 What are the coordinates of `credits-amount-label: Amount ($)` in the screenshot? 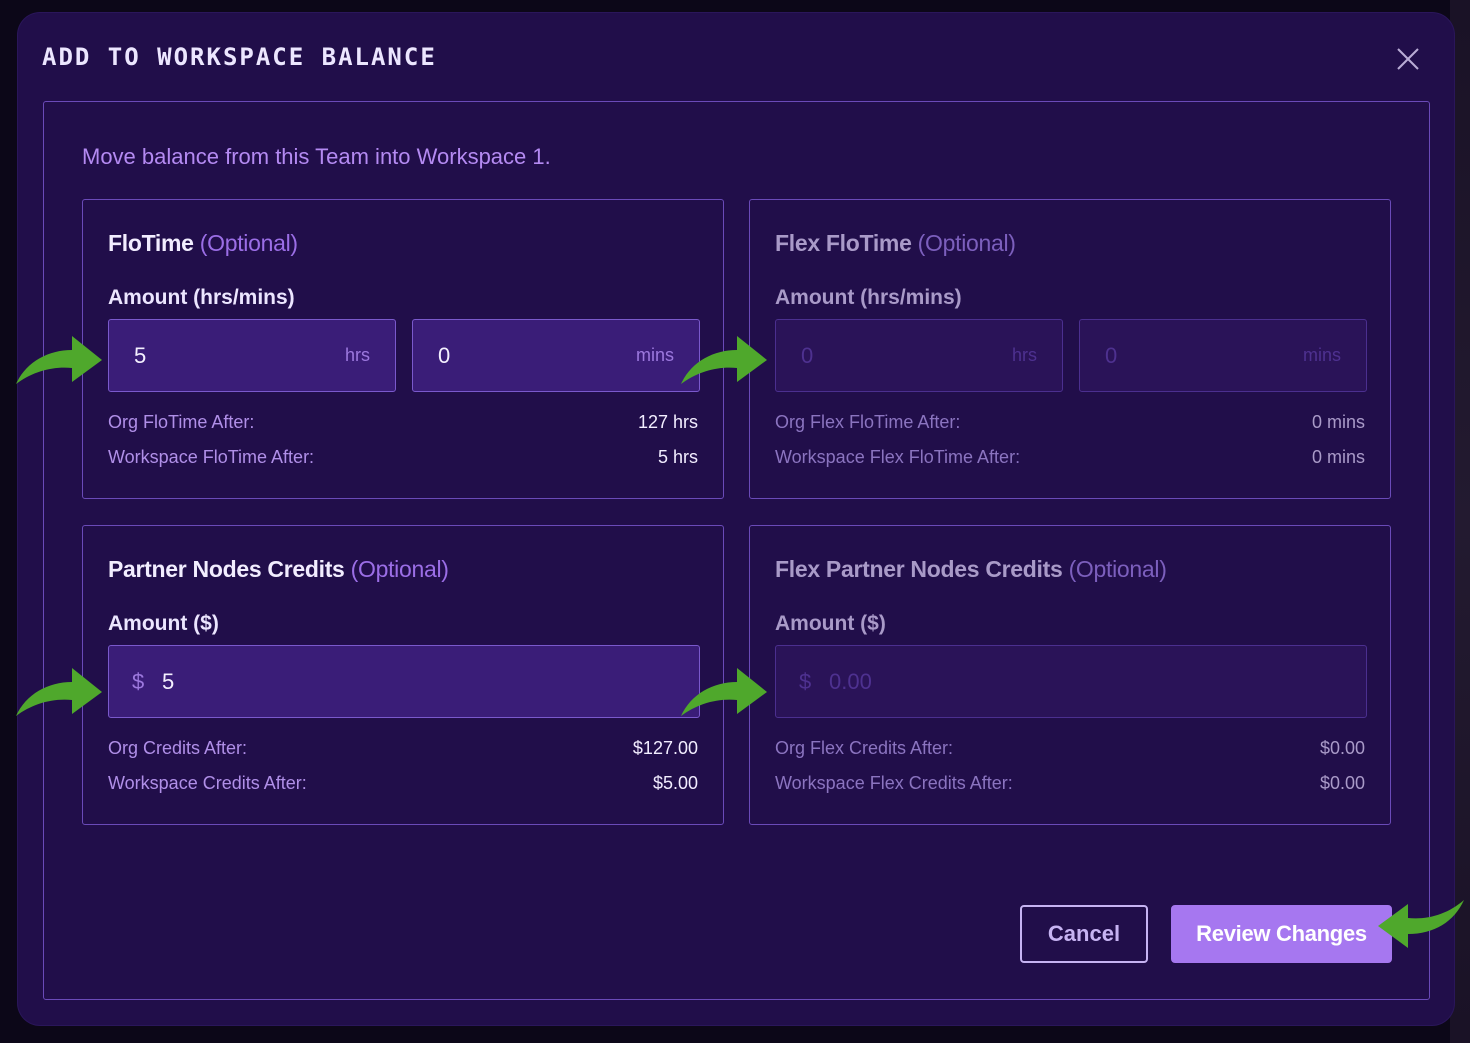 It's located at (163, 623).